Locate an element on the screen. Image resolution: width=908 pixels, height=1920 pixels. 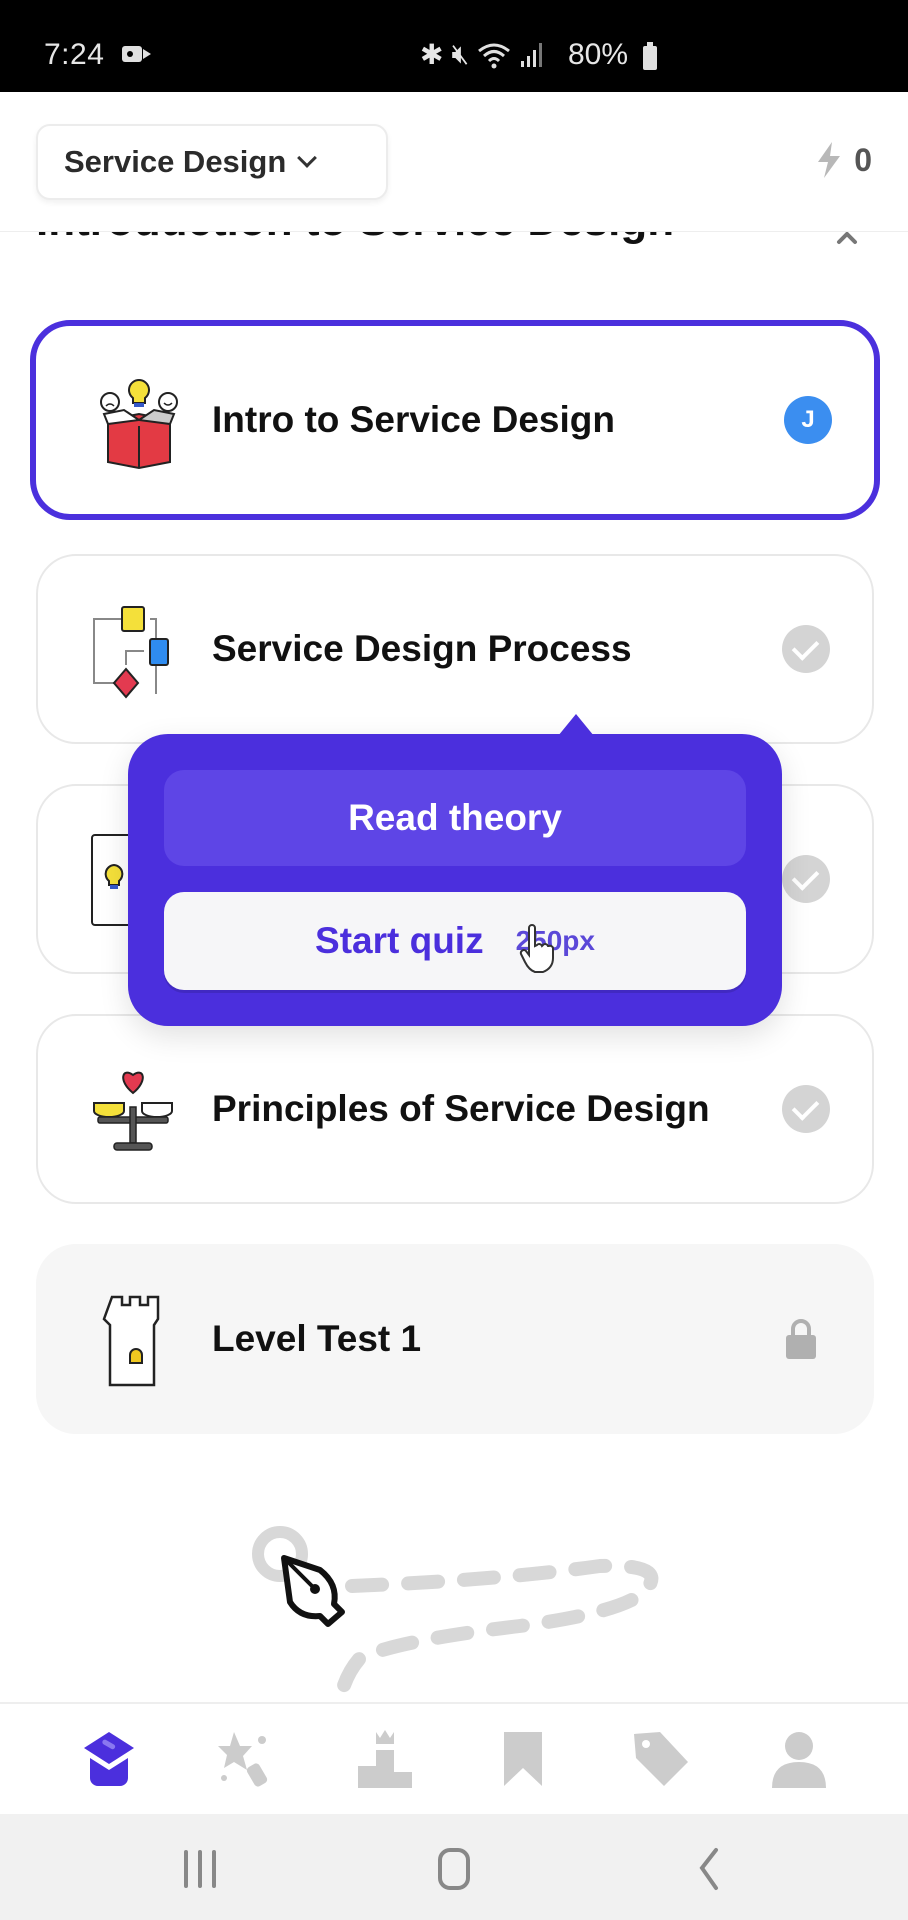
nav-practice is located at coordinates (247, 1759).